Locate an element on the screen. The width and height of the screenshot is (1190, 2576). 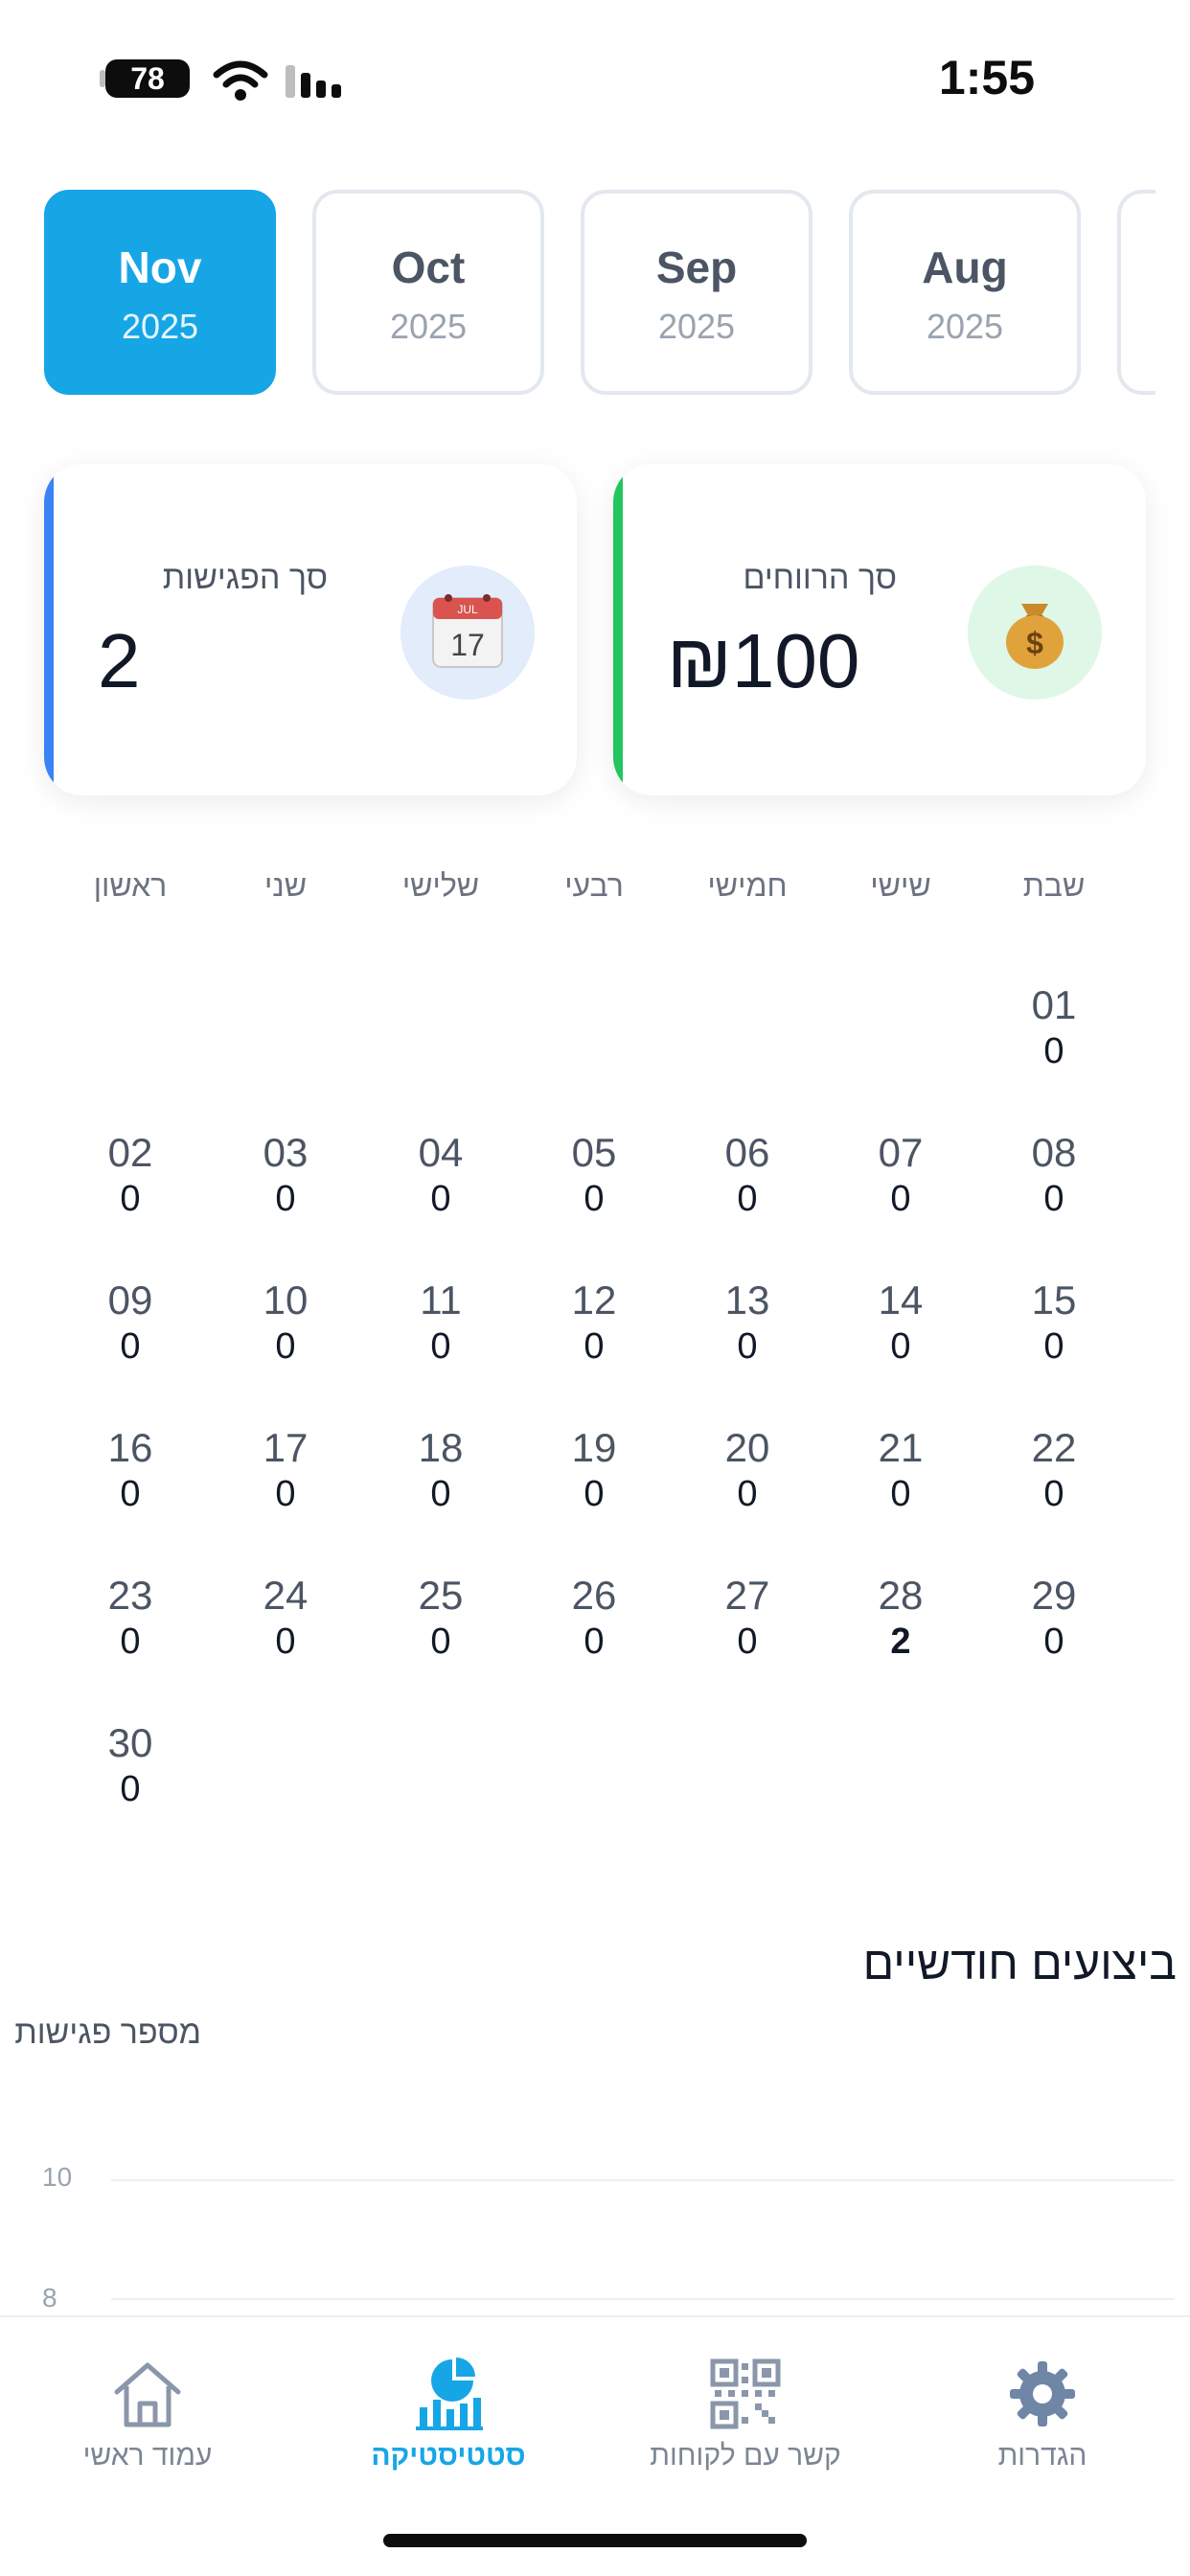
calendar-day-cell: 20 0 is located at coordinates (747, 1470).